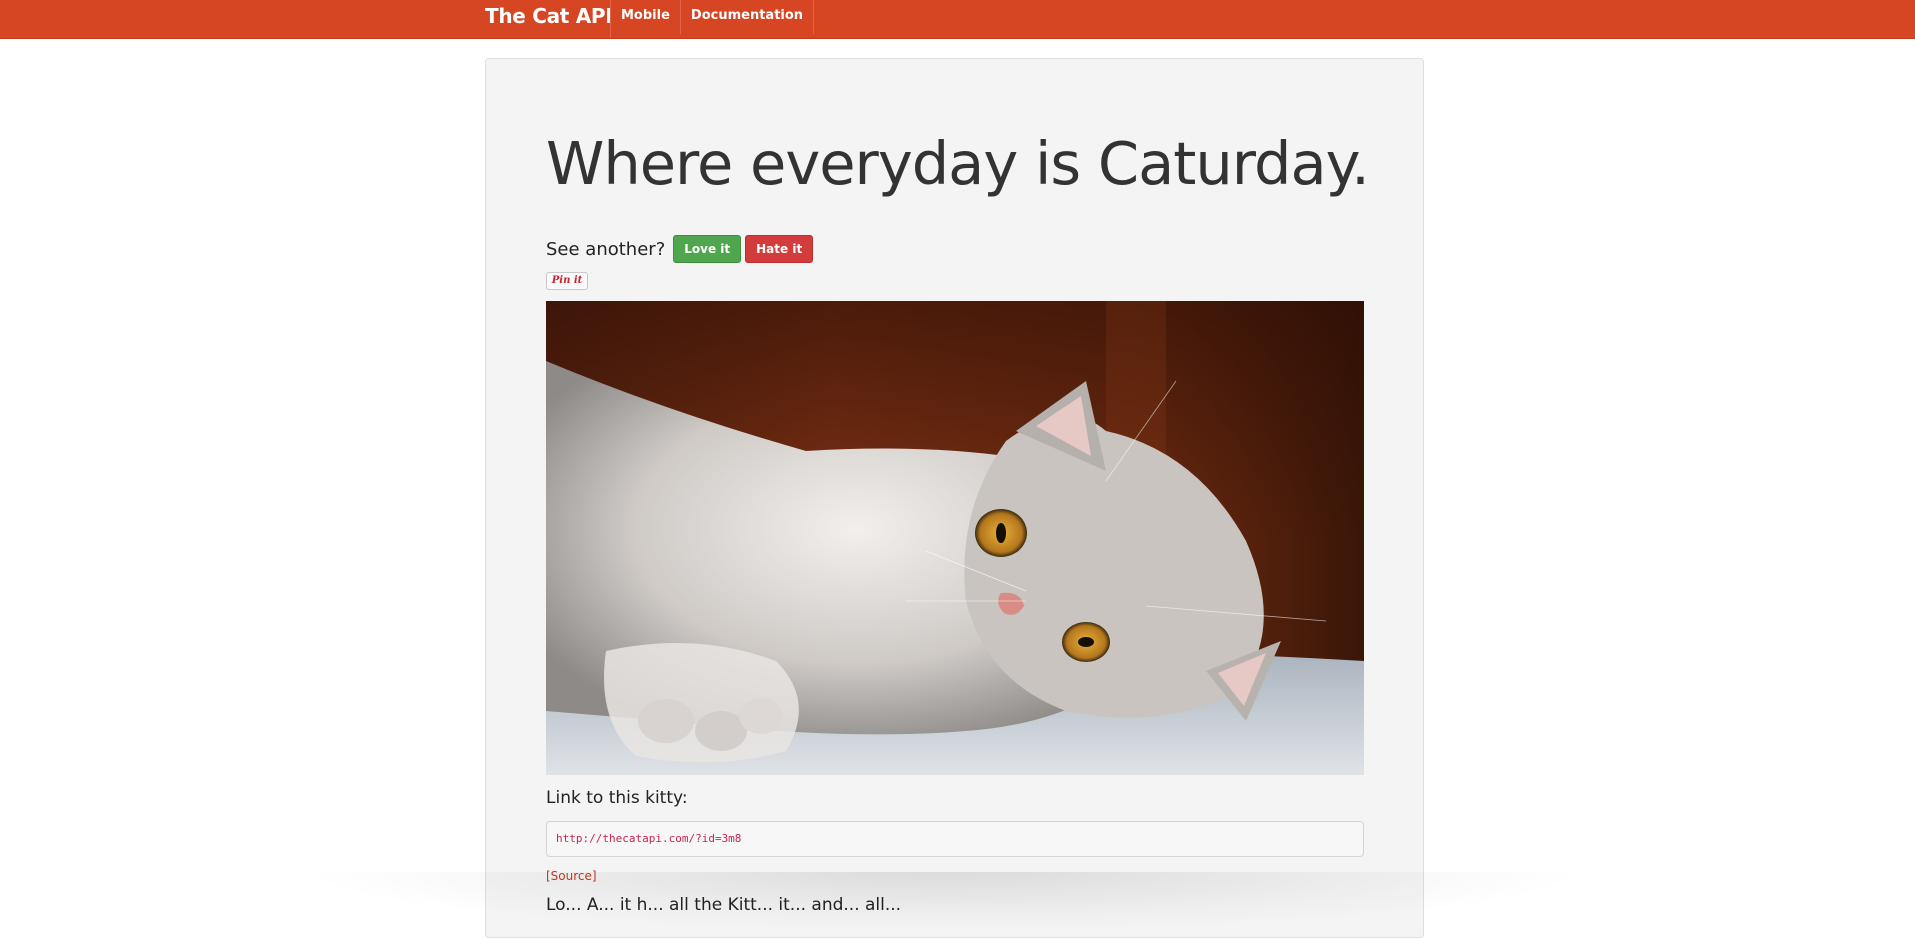 The width and height of the screenshot is (1915, 938). Describe the element at coordinates (606, 249) in the screenshot. I see `see-another-prompt: See another?` at that location.